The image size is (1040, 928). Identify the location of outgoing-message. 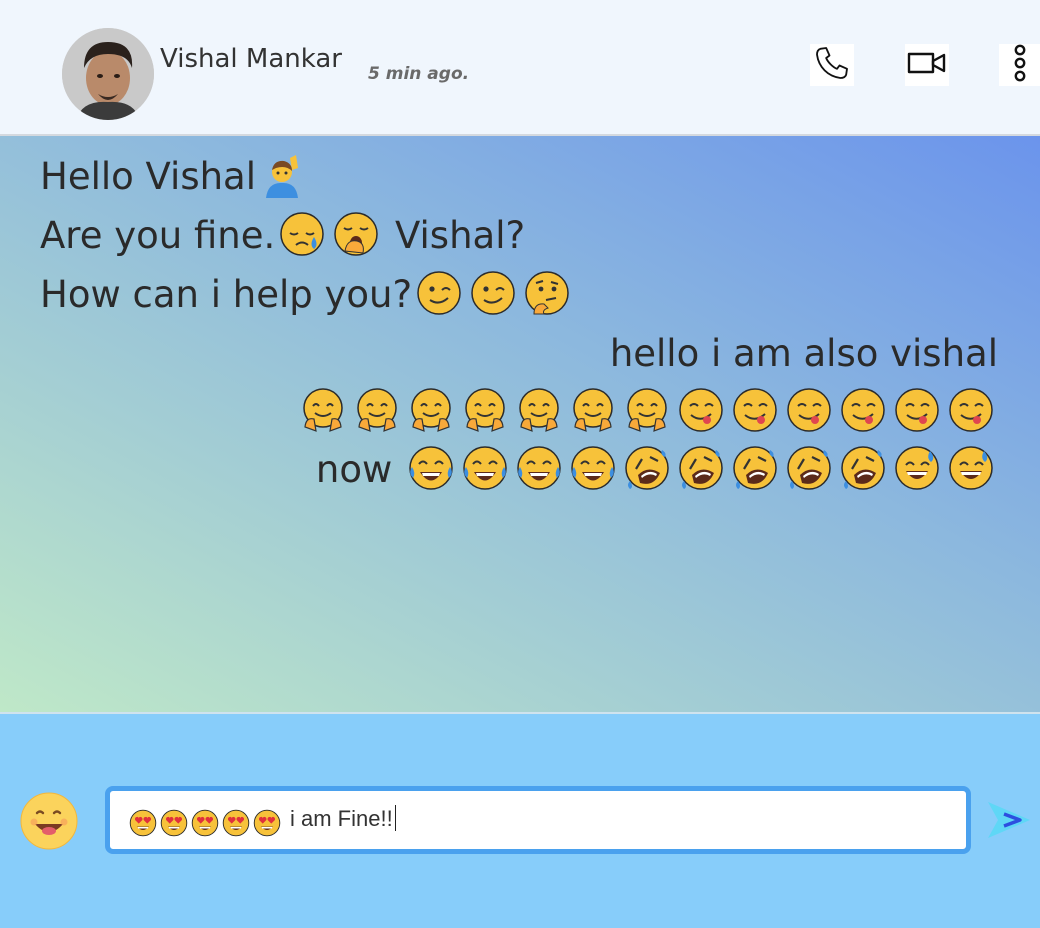
(647, 412).